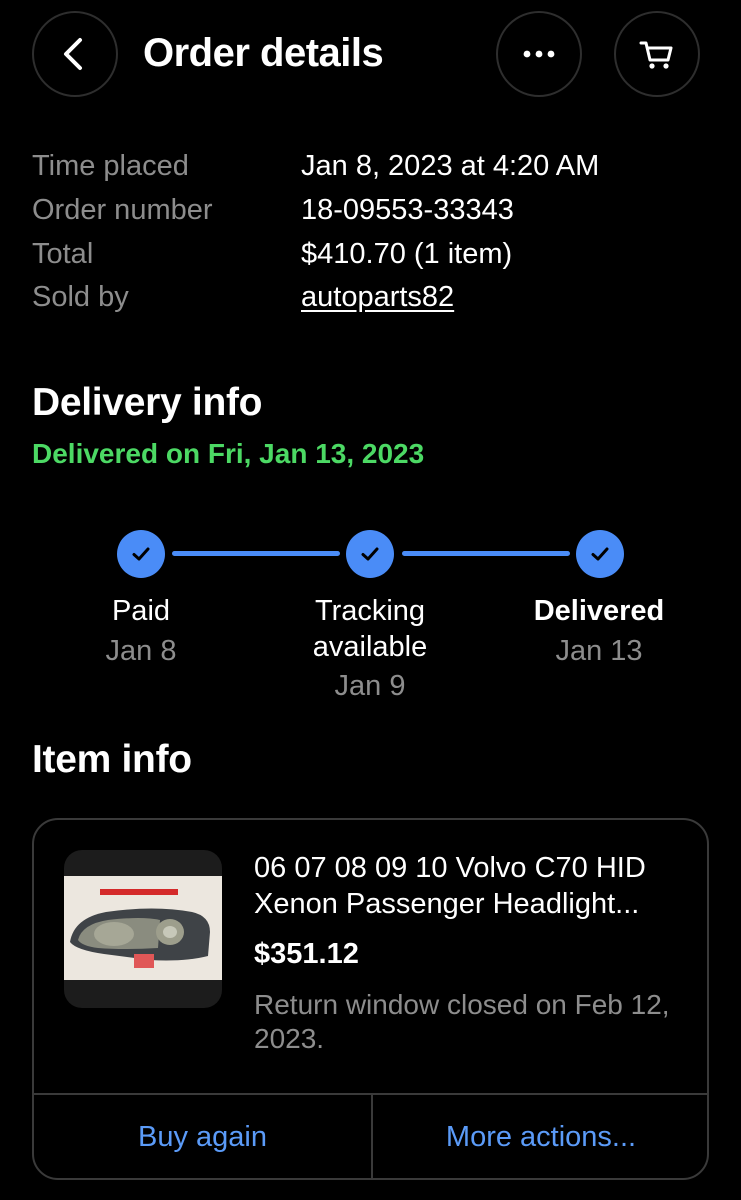  Describe the element at coordinates (370, 686) in the screenshot. I see `step-date-tracking: Jan 9` at that location.